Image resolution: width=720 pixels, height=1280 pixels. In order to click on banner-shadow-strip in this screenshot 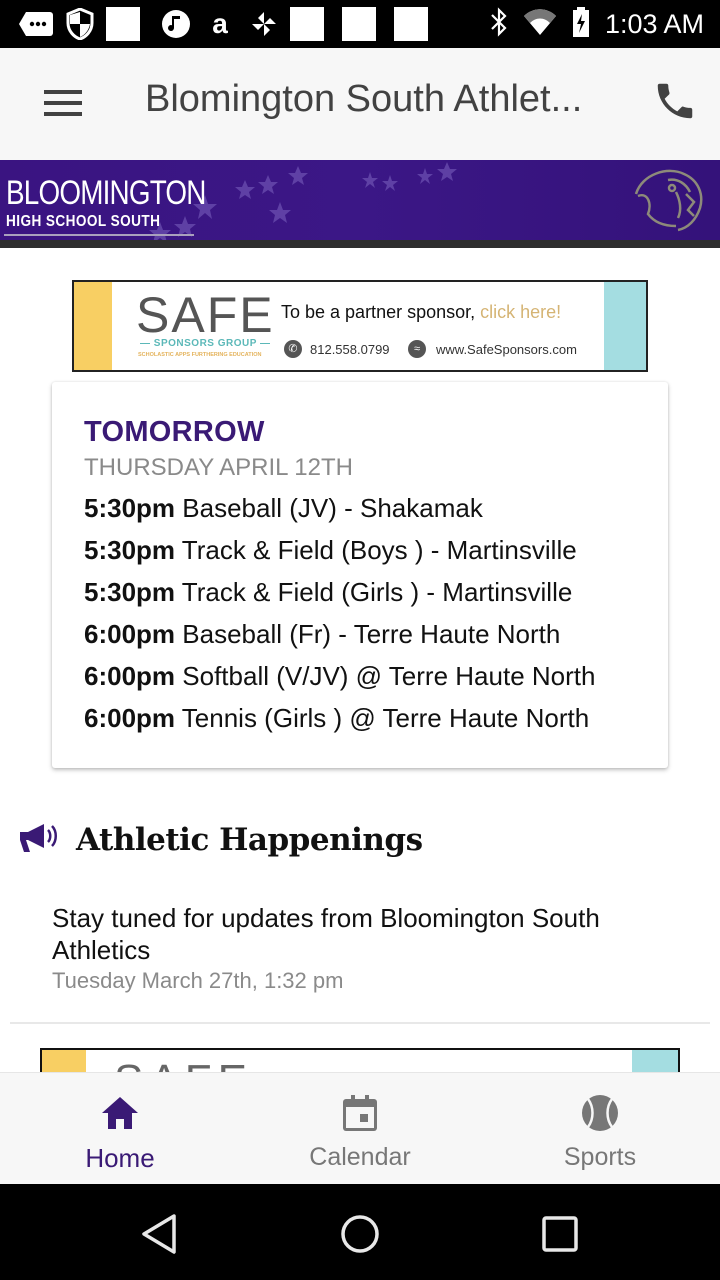, I will do `click(360, 244)`.